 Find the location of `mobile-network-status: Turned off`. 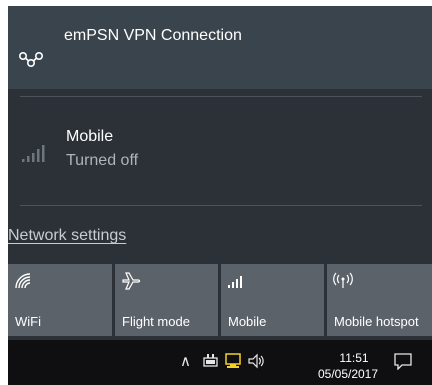

mobile-network-status: Turned off is located at coordinates (102, 160).